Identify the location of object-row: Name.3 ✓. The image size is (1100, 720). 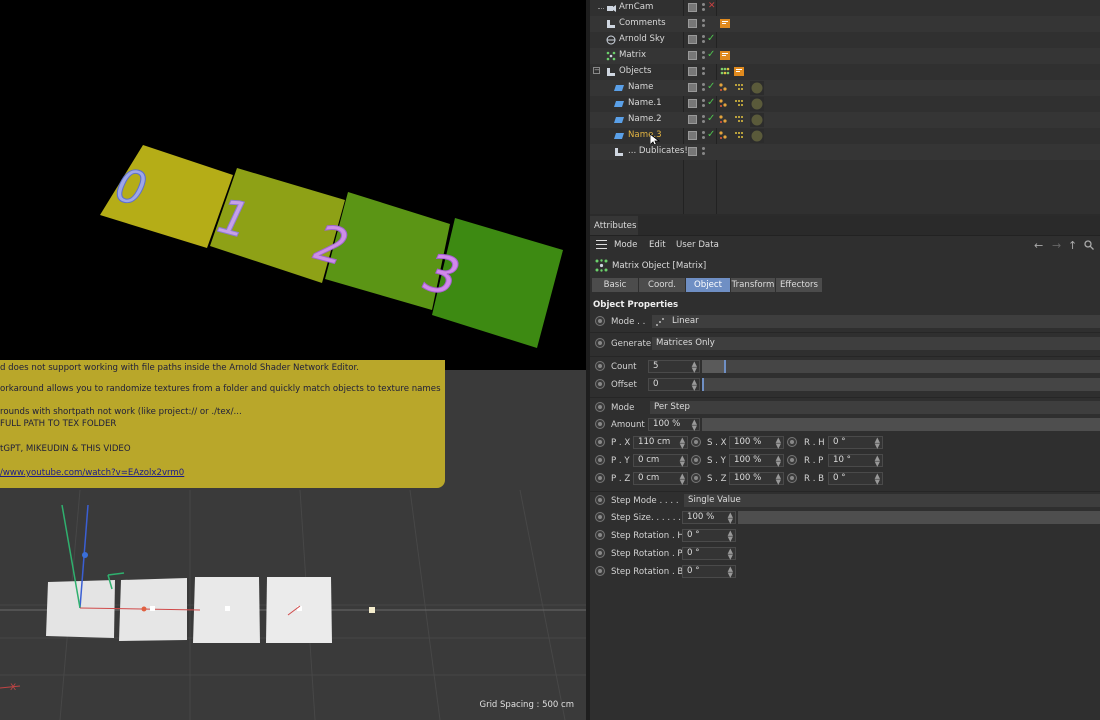
(845, 137).